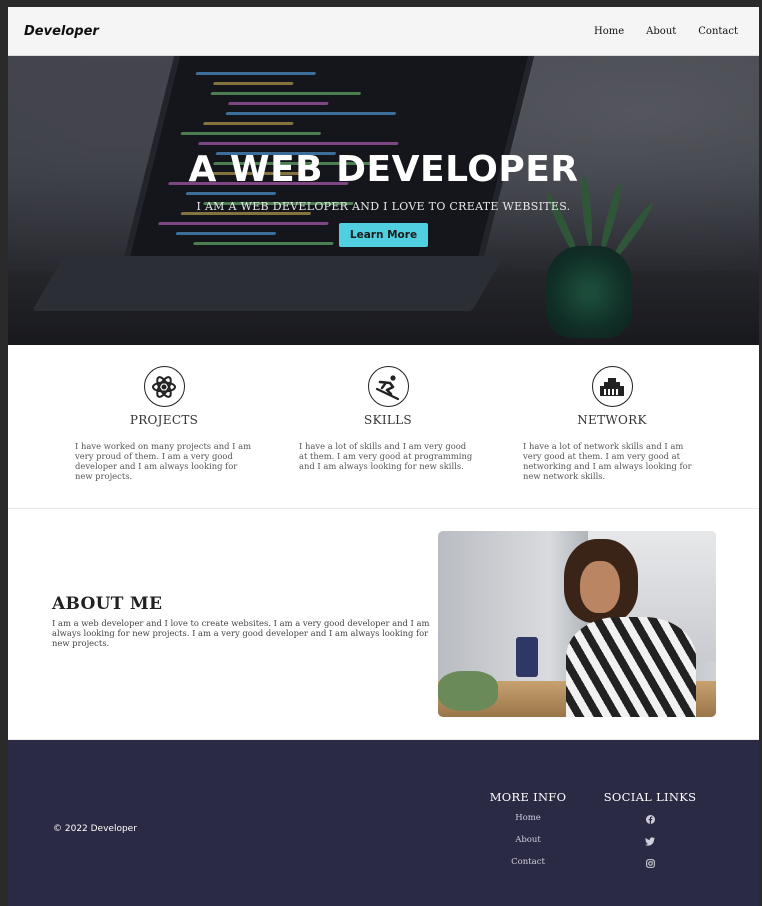 Image resolution: width=762 pixels, height=906 pixels. What do you see at coordinates (528, 842) in the screenshot?
I see `footer-link-about: About` at bounding box center [528, 842].